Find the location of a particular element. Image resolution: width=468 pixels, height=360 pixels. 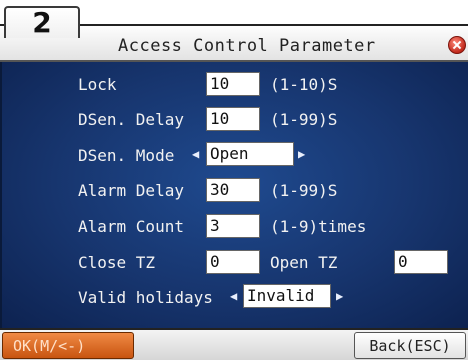

alarm-delay-label: Alarm Delay is located at coordinates (131, 190).